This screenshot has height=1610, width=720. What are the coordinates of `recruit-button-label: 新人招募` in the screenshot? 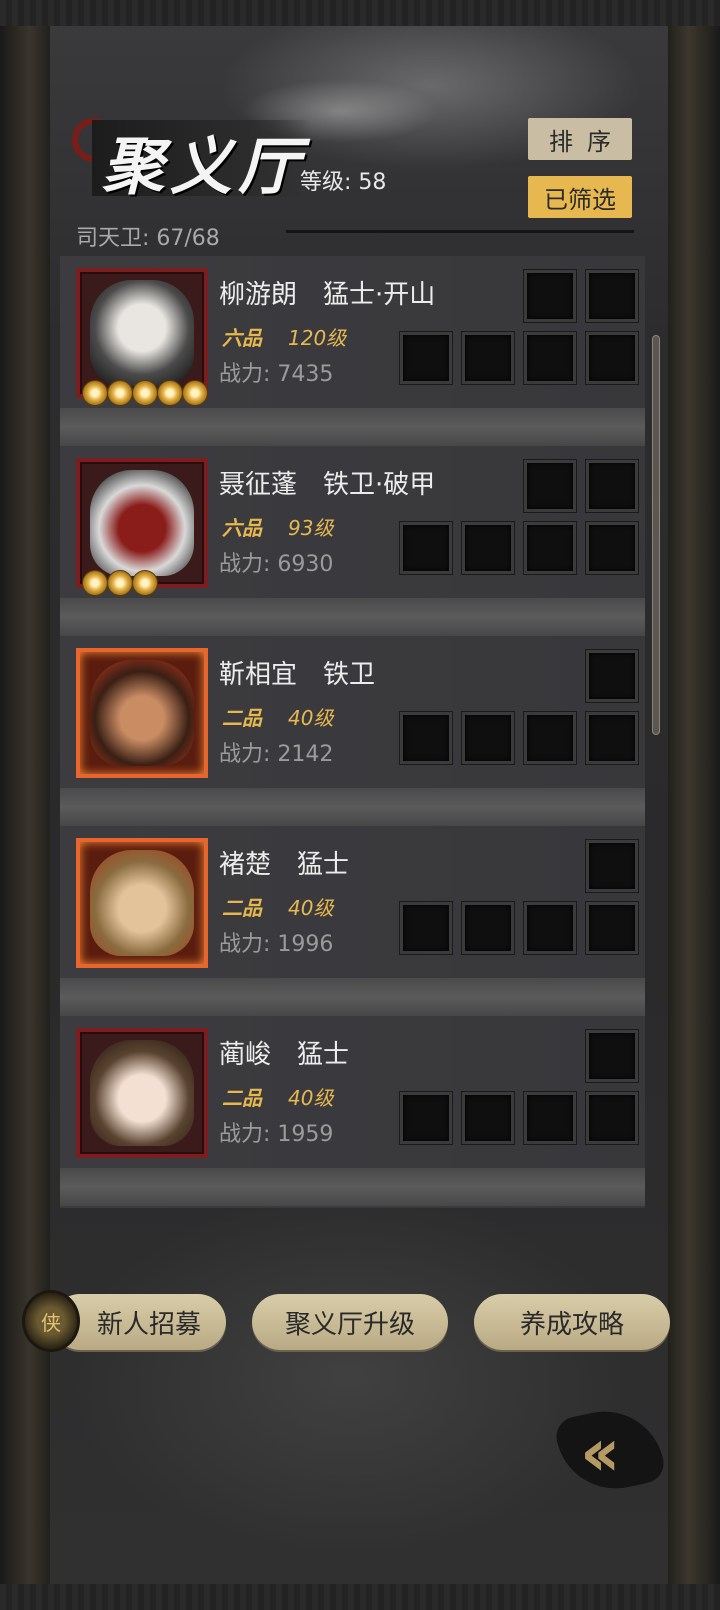 It's located at (148, 1324).